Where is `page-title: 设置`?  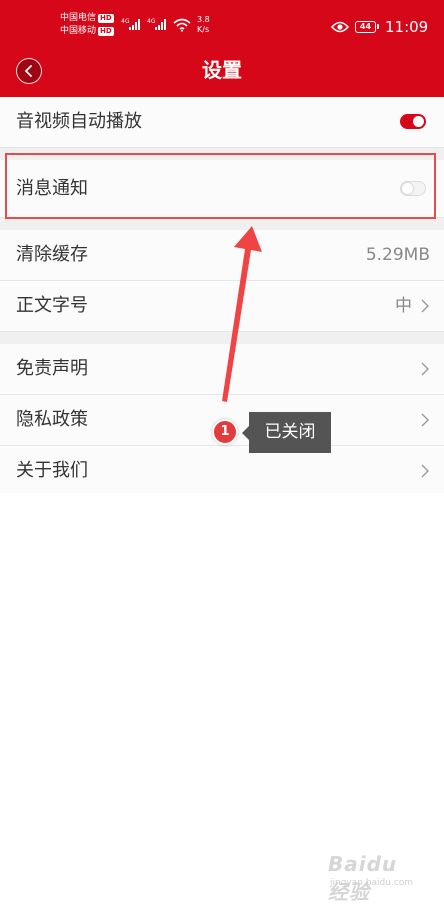 page-title: 设置 is located at coordinates (222, 70).